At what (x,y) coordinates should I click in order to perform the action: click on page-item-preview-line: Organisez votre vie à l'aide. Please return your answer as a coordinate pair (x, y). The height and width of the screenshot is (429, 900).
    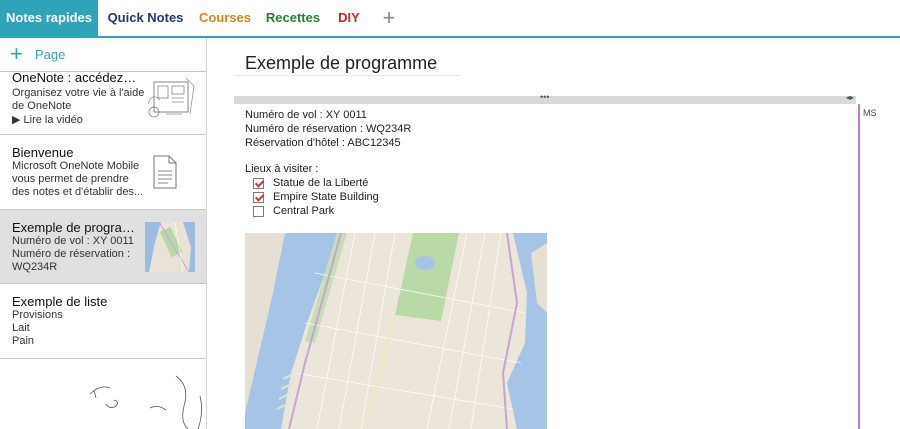
    Looking at the image, I should click on (78, 93).